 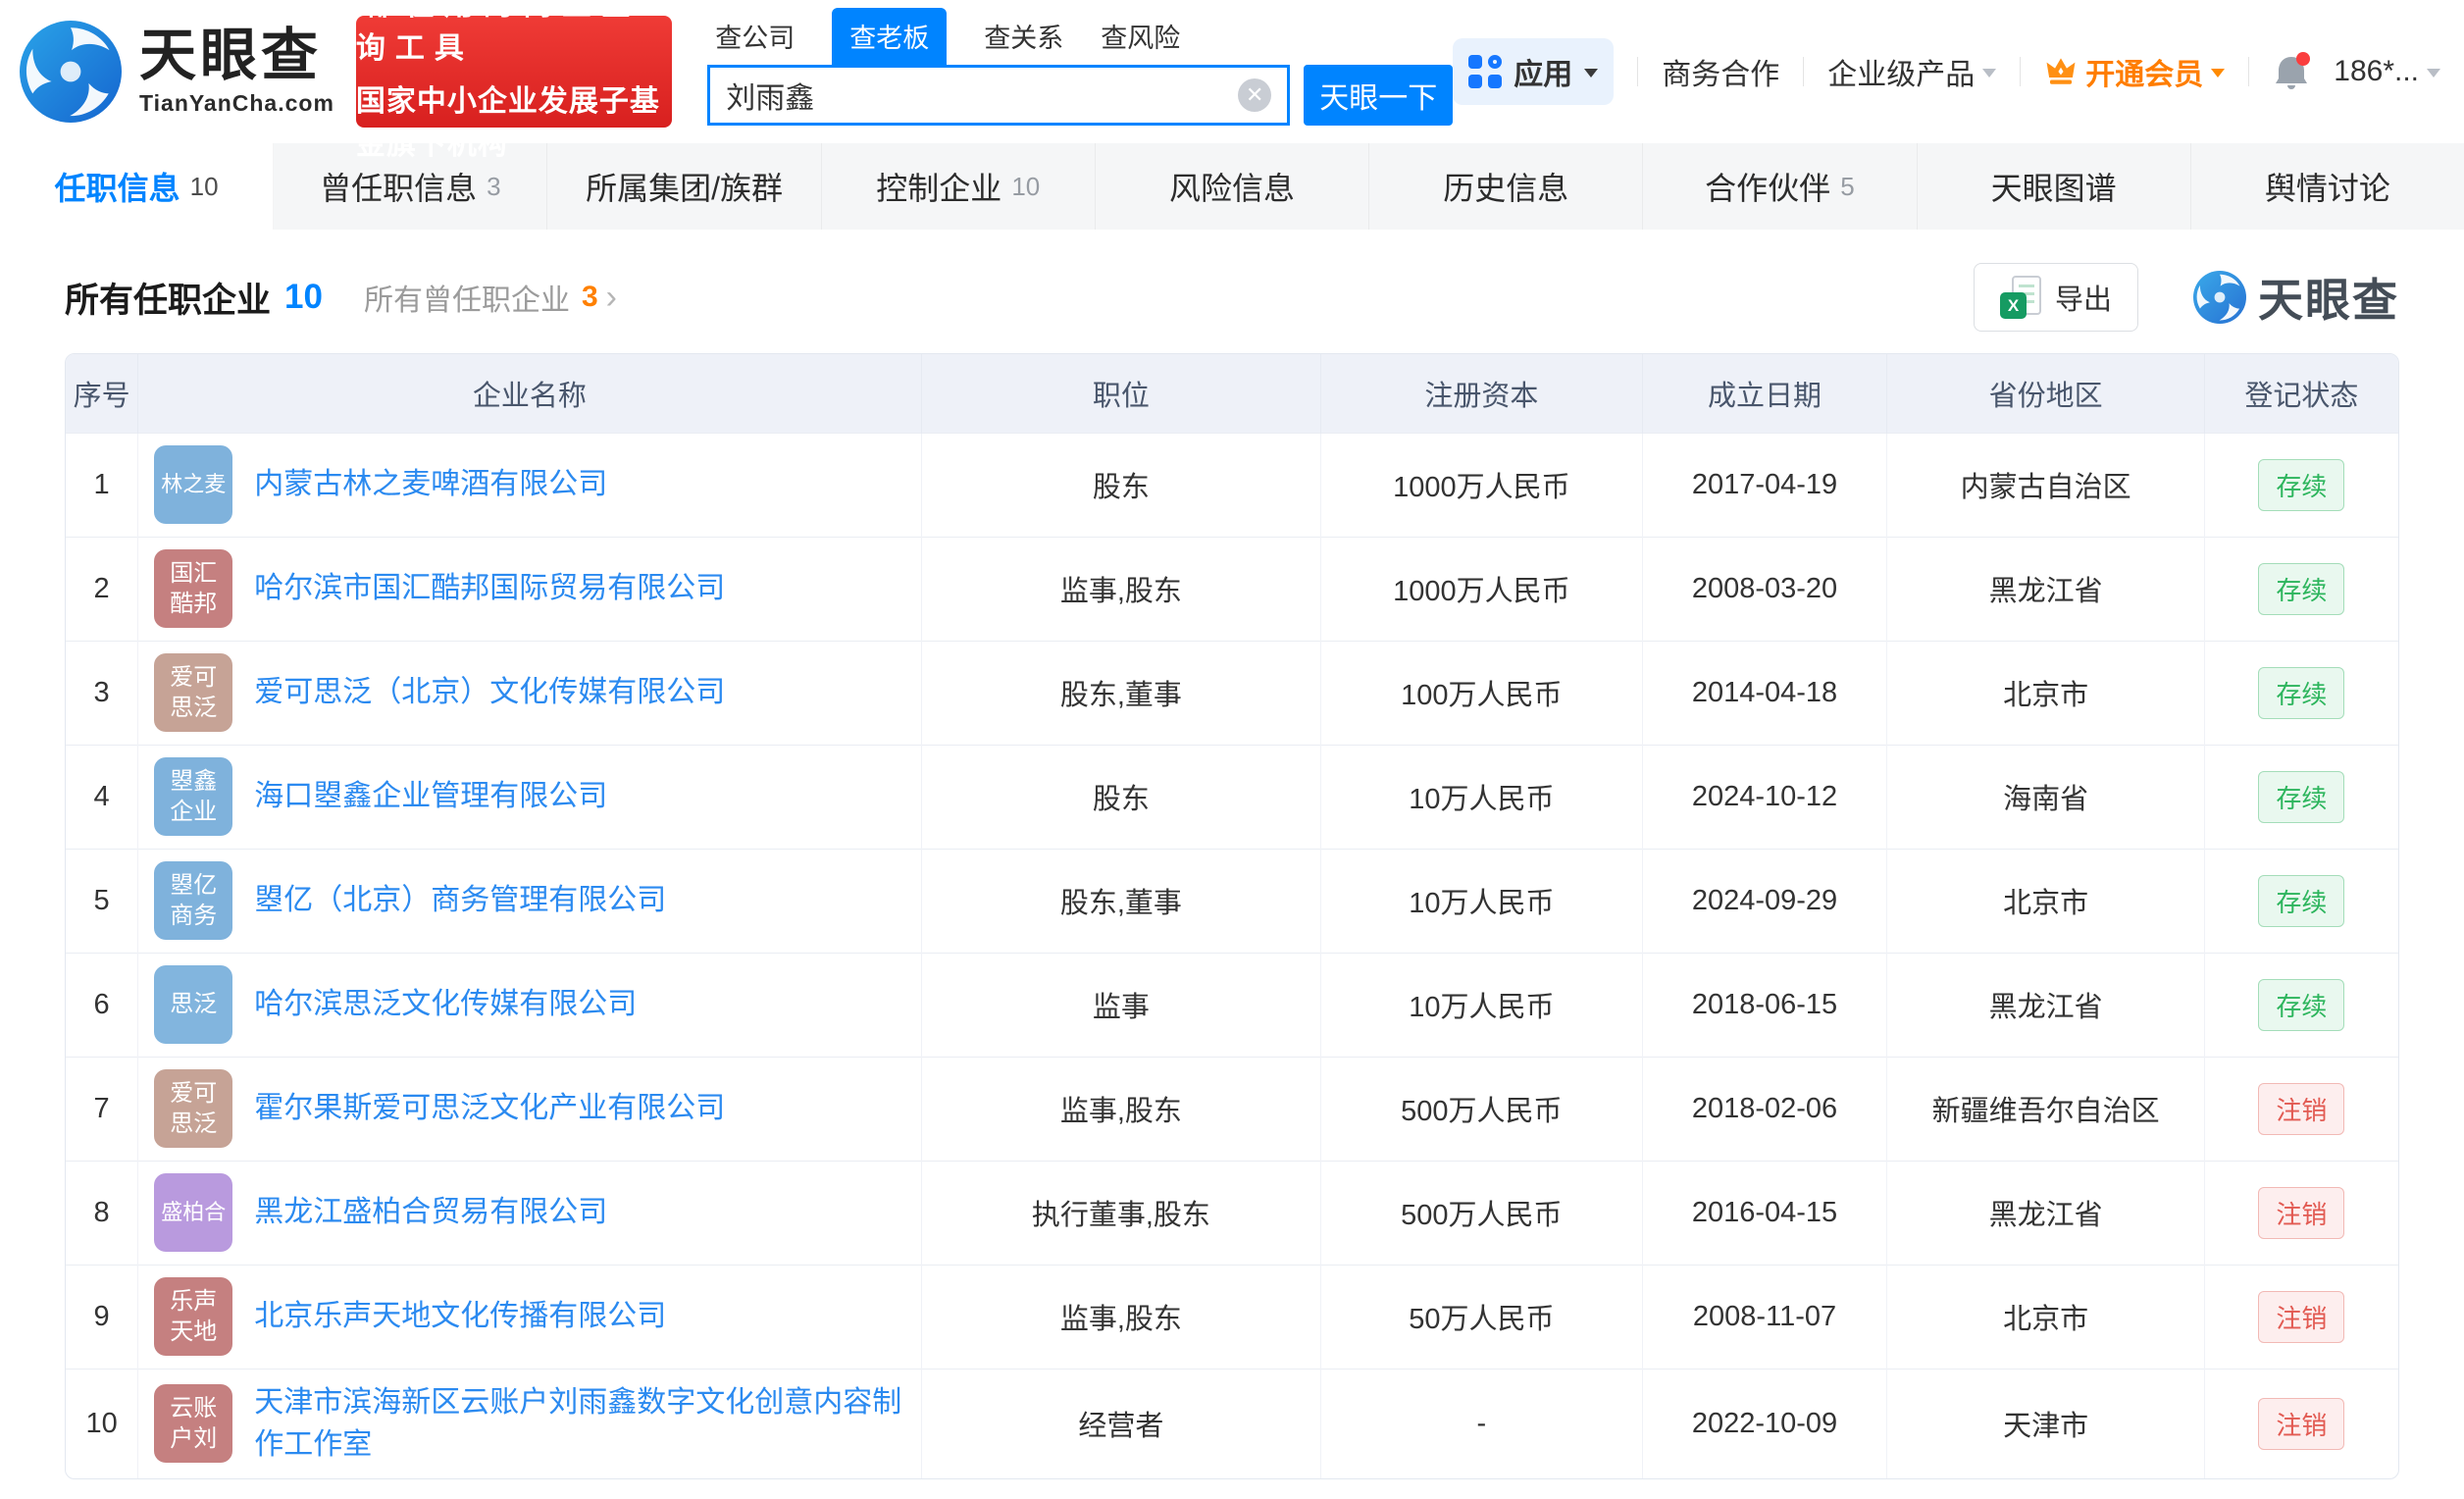 What do you see at coordinates (2301, 1316) in the screenshot?
I see `status-cell: 注销` at bounding box center [2301, 1316].